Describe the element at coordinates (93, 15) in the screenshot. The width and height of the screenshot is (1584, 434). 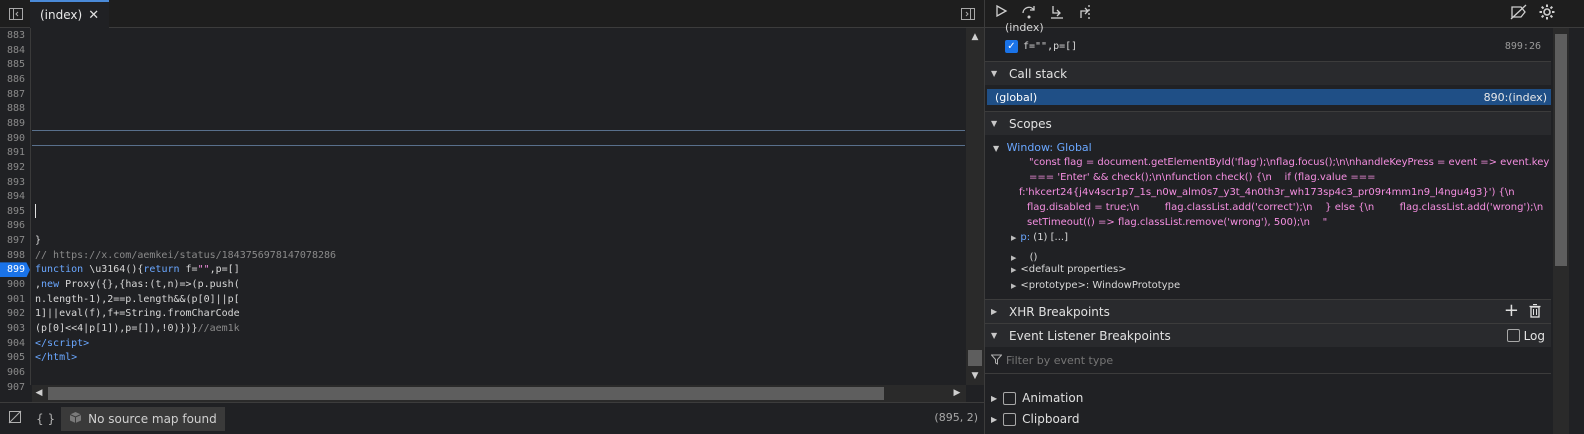
I see `close-tab-icon: ✕` at that location.